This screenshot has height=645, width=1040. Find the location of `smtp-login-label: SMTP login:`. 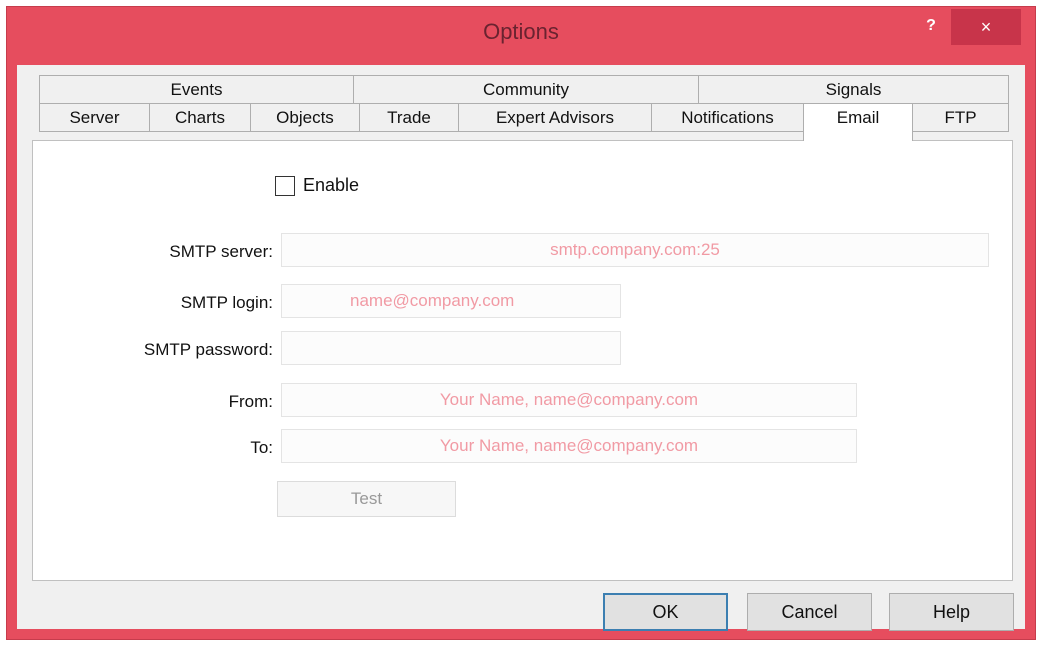

smtp-login-label: SMTP login: is located at coordinates (226, 302).